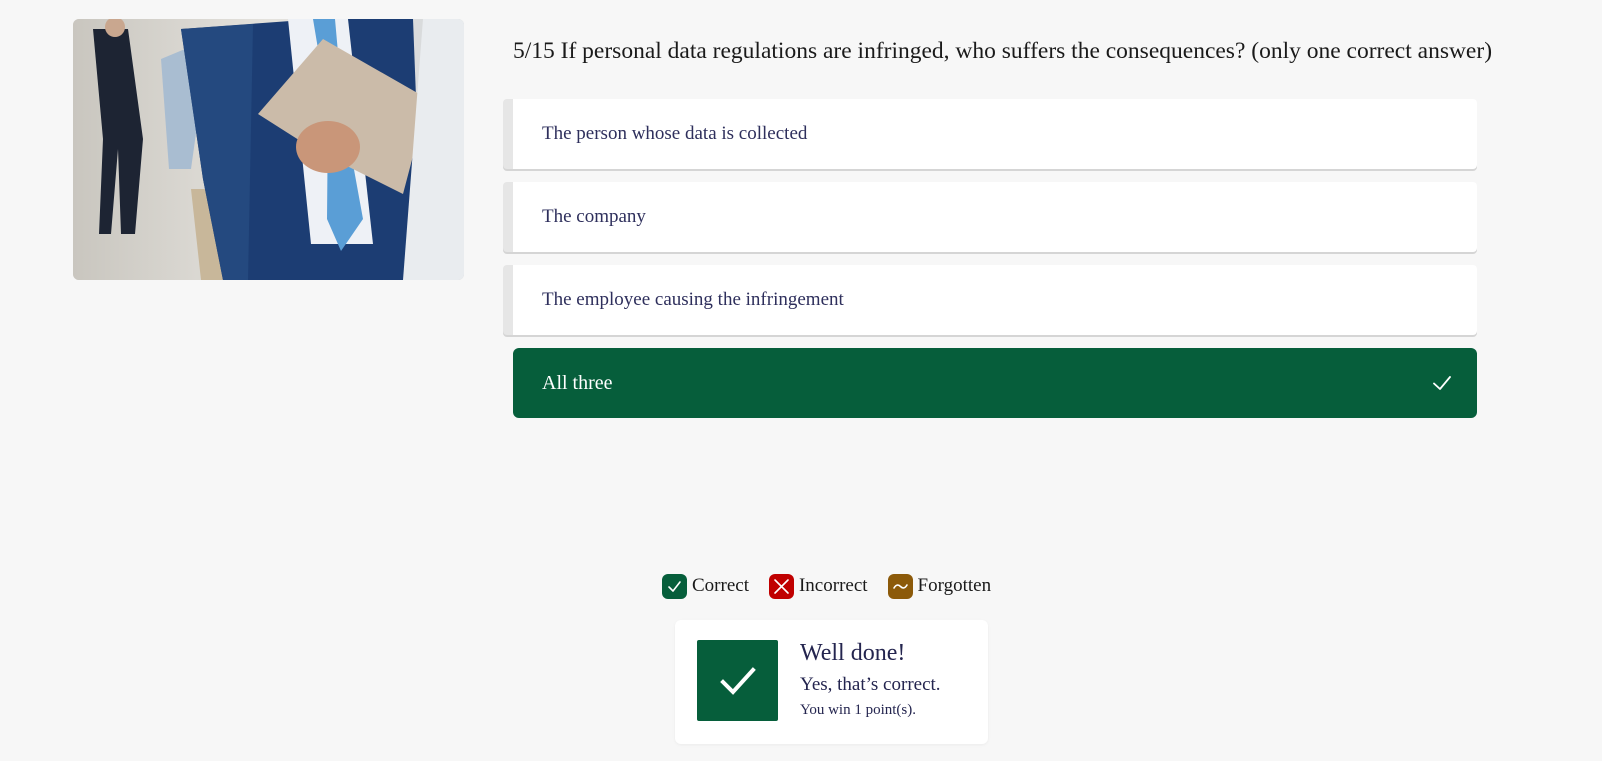  I want to click on legend-forgotten: Forgotten, so click(939, 586).